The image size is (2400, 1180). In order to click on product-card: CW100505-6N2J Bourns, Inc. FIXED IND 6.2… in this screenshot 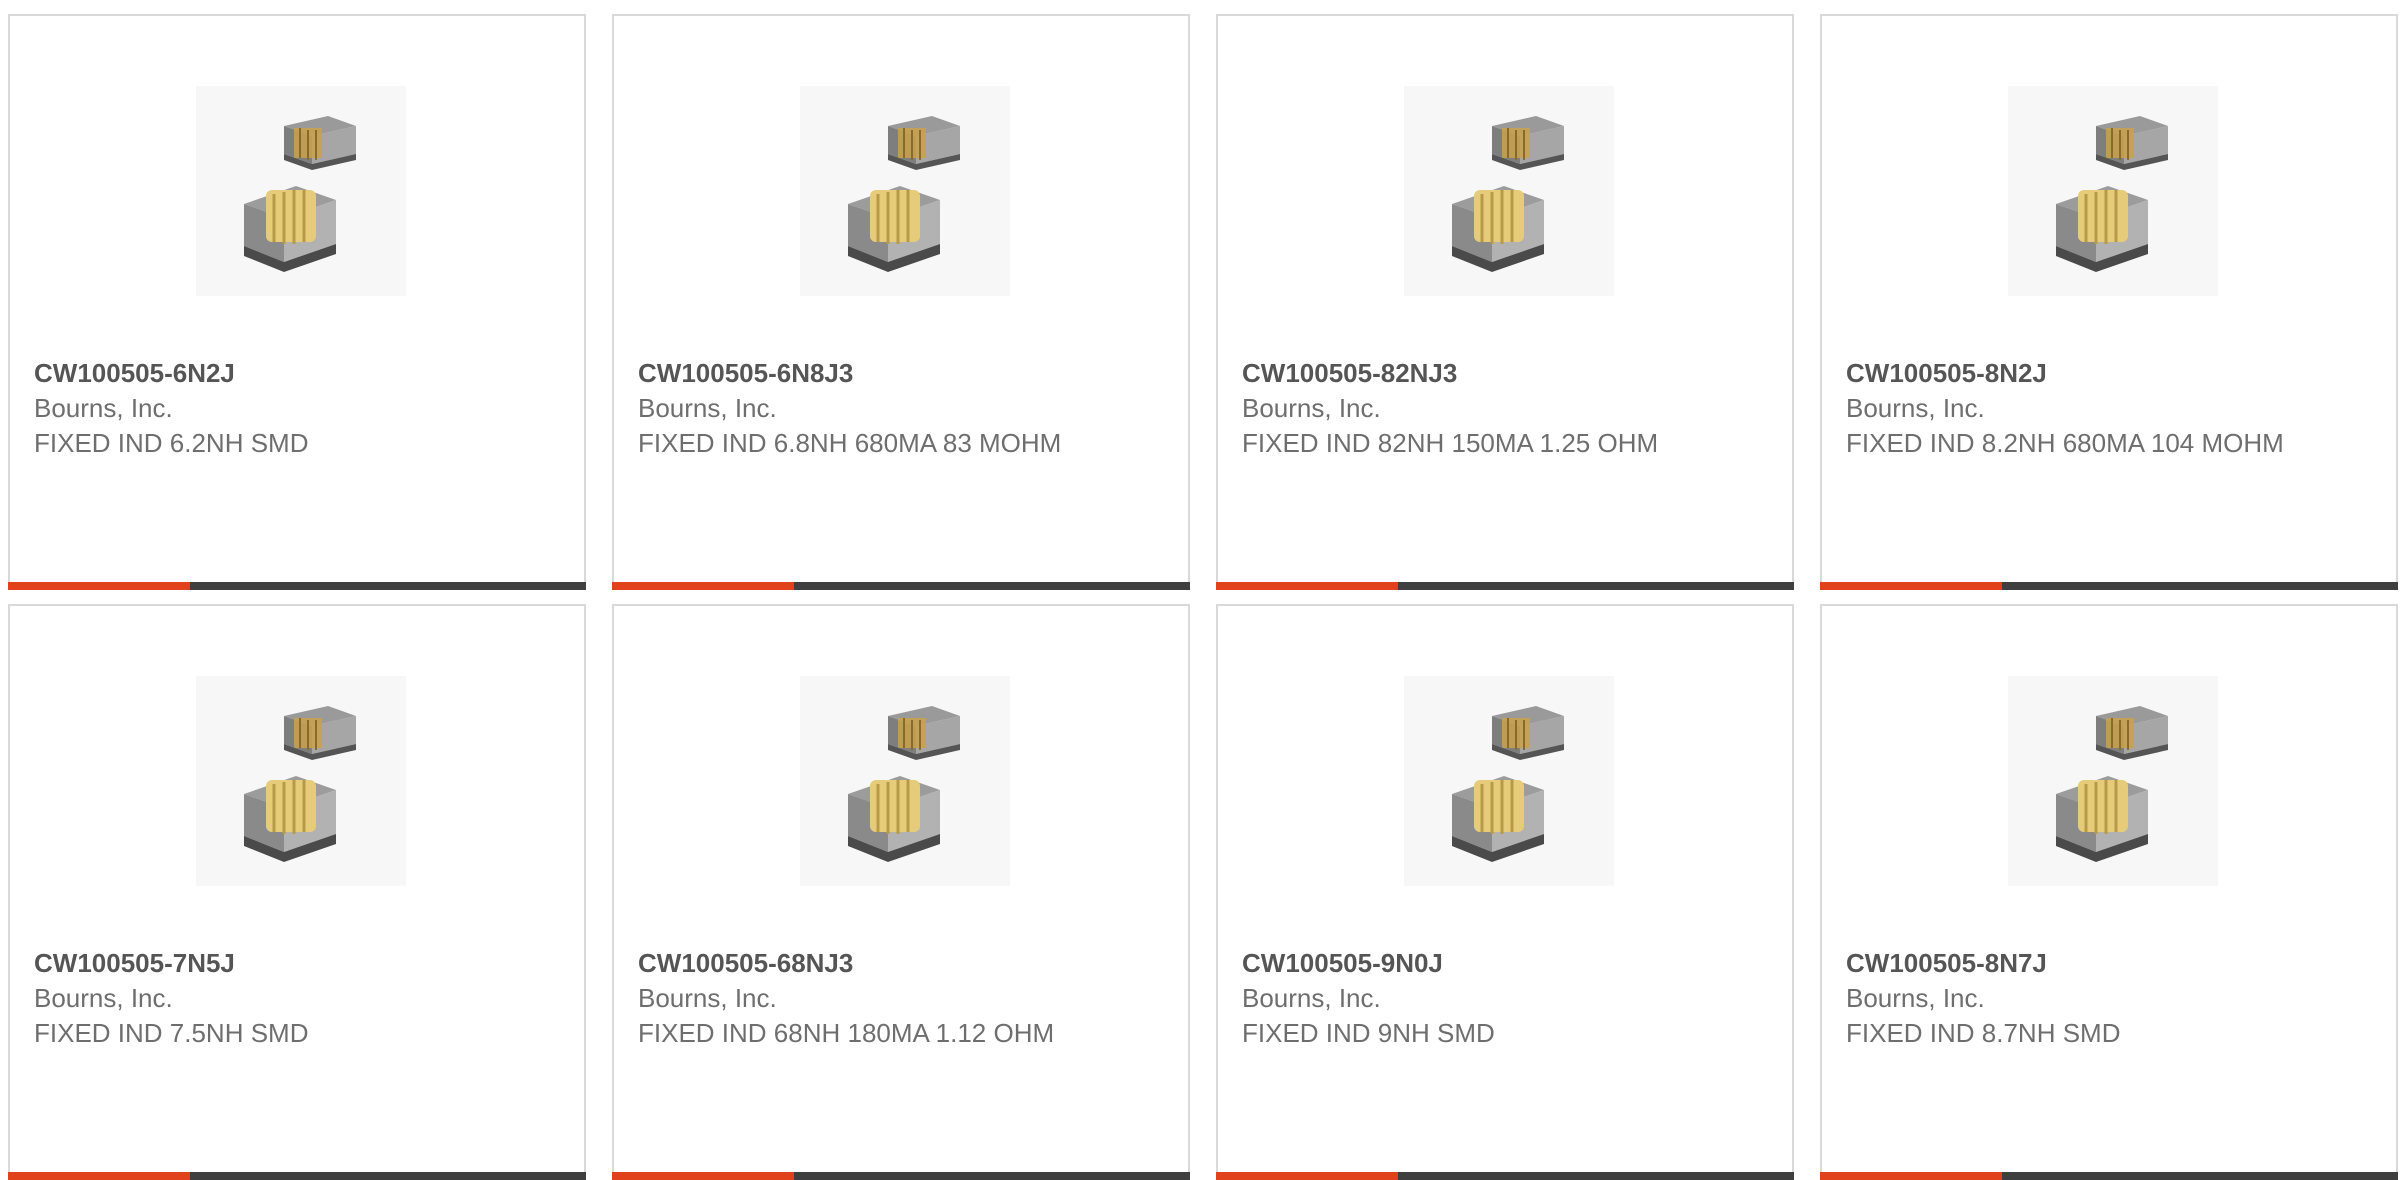, I will do `click(297, 302)`.